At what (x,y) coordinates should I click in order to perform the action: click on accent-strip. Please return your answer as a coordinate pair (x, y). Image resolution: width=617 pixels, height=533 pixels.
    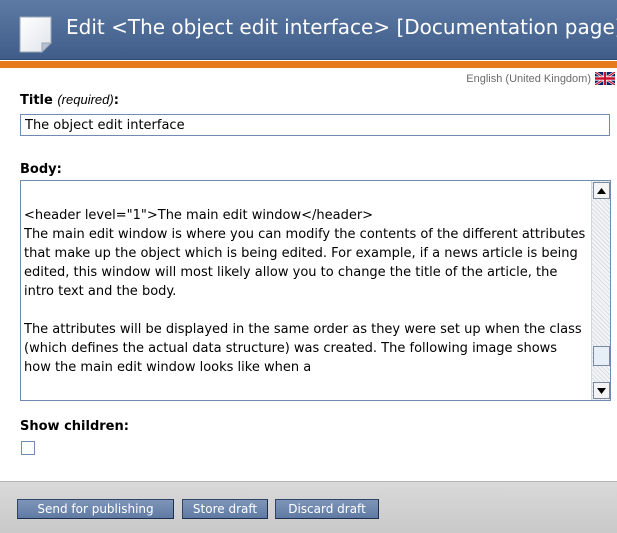
    Looking at the image, I should click on (308, 64).